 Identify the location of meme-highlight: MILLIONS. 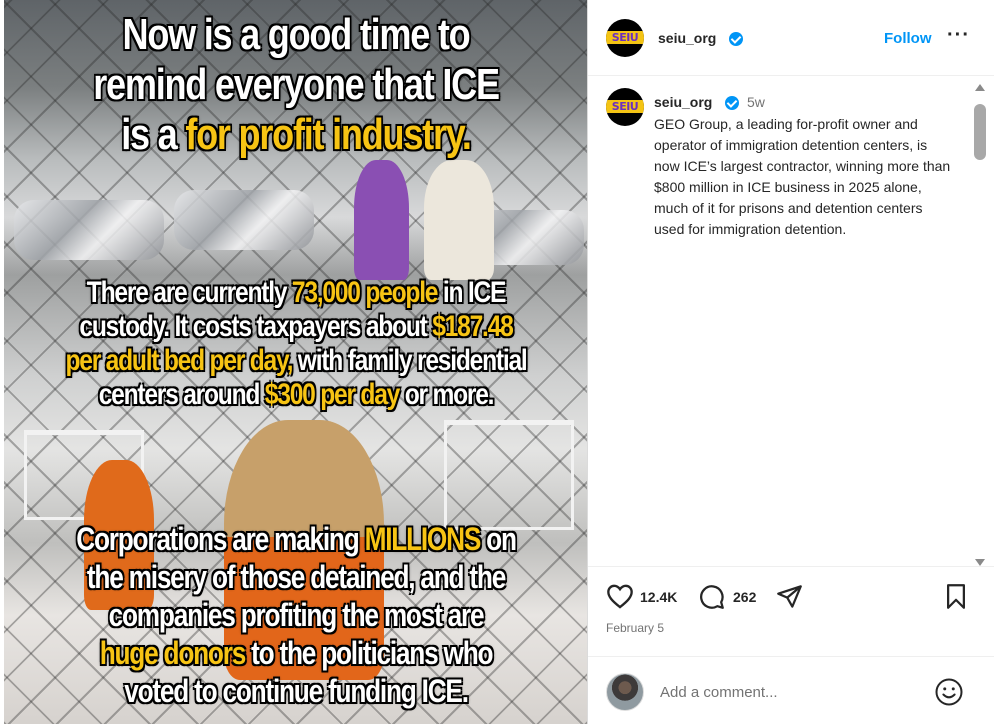
(423, 539).